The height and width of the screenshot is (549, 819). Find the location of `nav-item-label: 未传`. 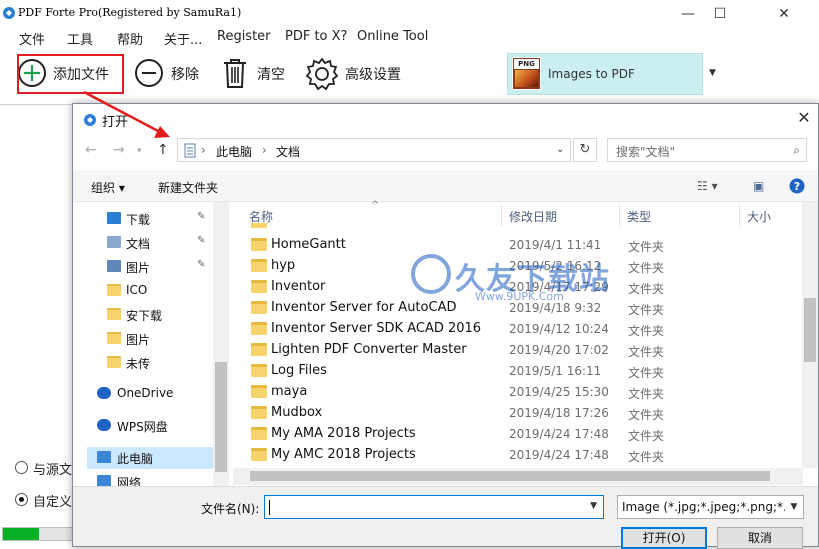

nav-item-label: 未传 is located at coordinates (138, 364).